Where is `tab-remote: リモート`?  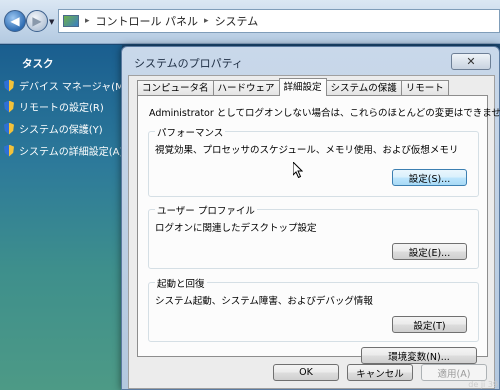
tab-remote: リモート is located at coordinates (424, 88).